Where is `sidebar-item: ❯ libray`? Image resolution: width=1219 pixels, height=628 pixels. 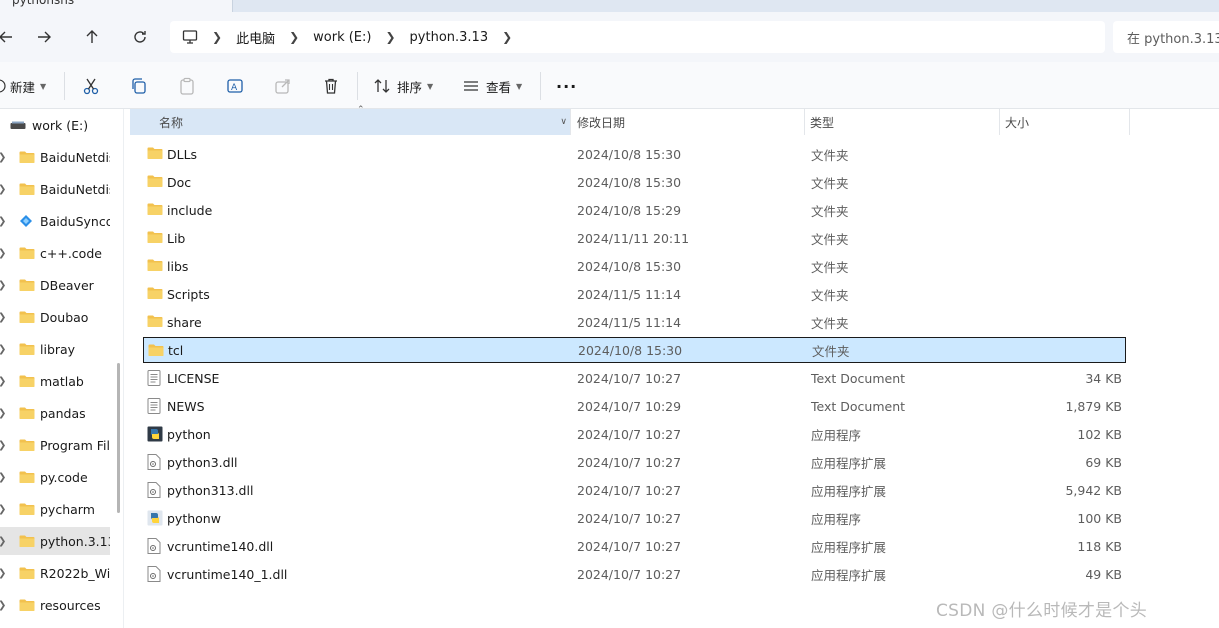
sidebar-item: ❯ libray is located at coordinates (55, 349).